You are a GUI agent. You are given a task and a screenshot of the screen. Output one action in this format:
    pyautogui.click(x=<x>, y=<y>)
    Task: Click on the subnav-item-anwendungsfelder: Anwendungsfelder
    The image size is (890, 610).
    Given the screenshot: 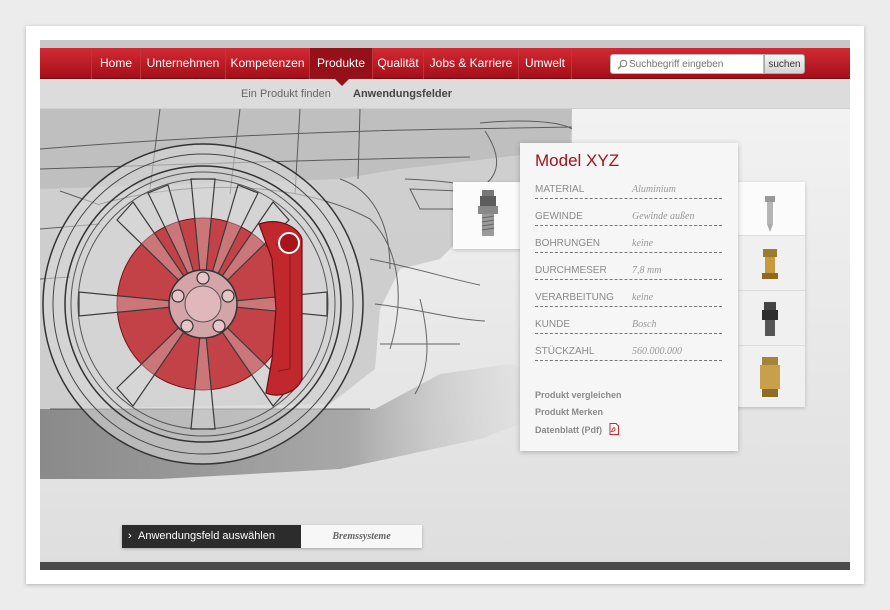 What is the action you would take?
    pyautogui.click(x=402, y=94)
    